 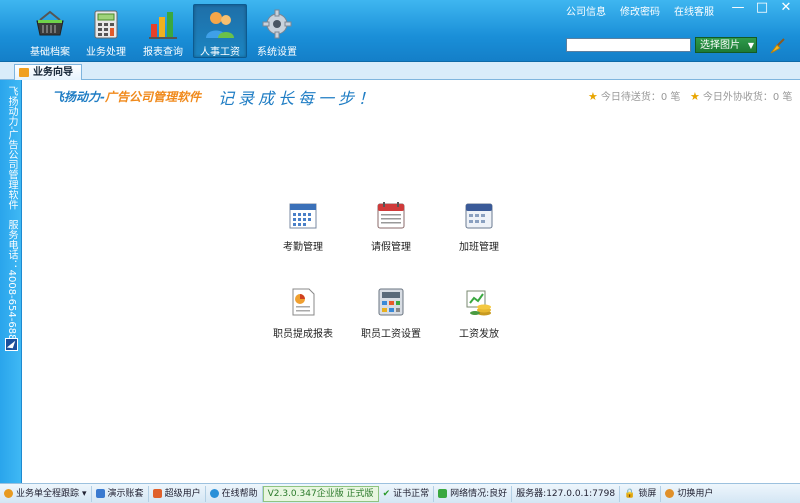 What do you see at coordinates (738, 8) in the screenshot?
I see `minimize-button: —` at bounding box center [738, 8].